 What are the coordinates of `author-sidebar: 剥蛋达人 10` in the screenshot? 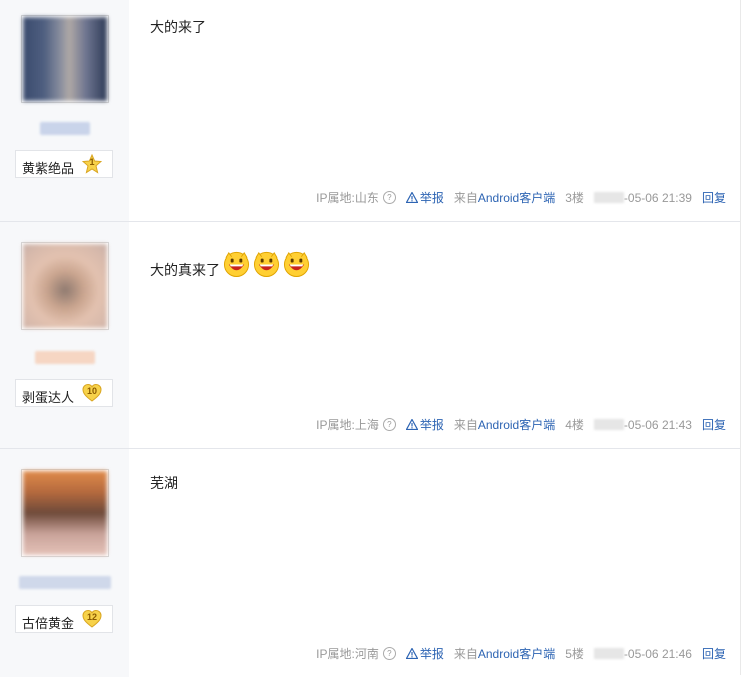 It's located at (64, 335).